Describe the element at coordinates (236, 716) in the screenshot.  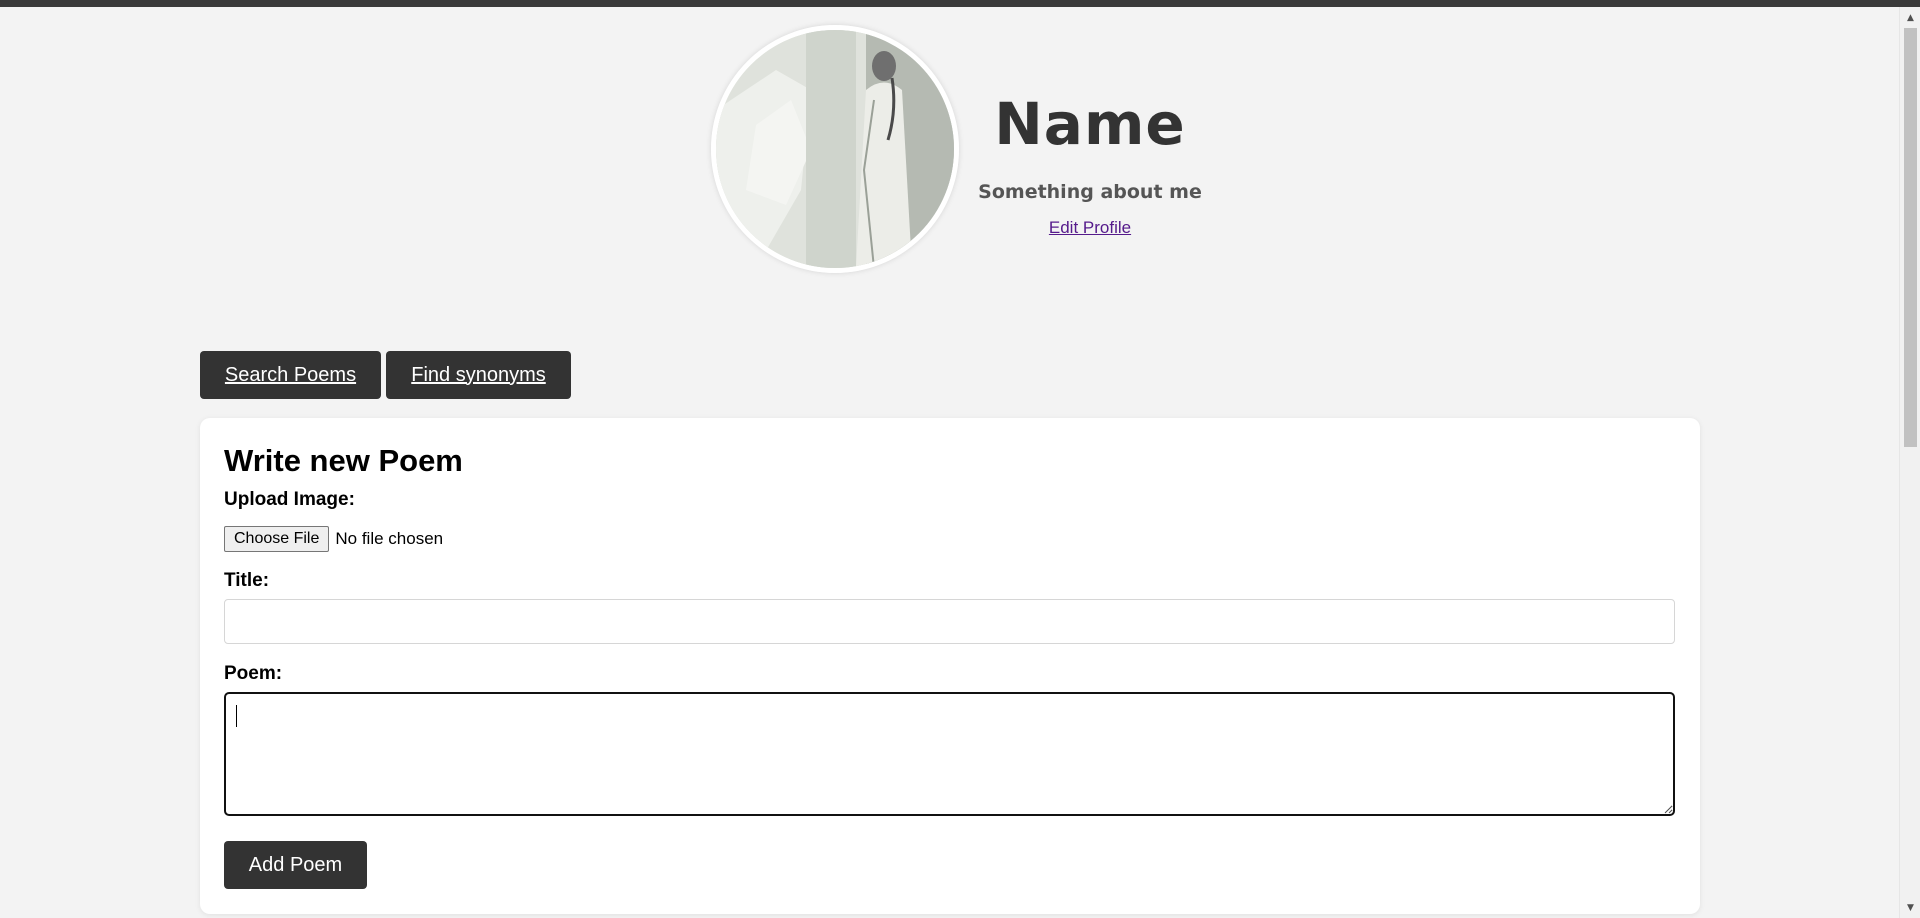
I see `text-caret` at that location.